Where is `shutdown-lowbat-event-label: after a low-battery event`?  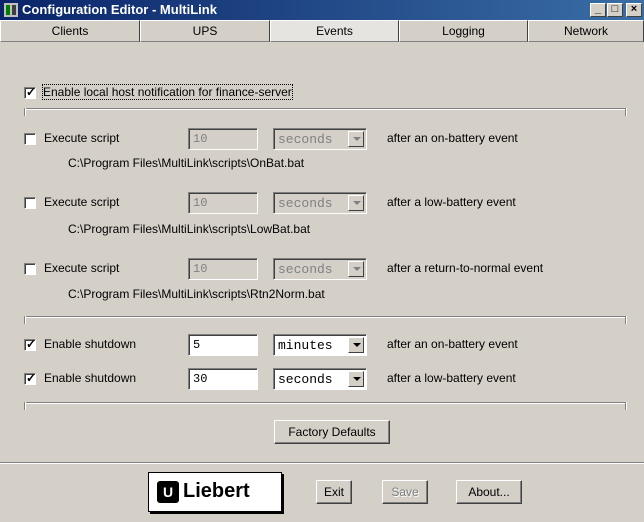
shutdown-lowbat-event-label: after a low-battery event is located at coordinates (451, 378).